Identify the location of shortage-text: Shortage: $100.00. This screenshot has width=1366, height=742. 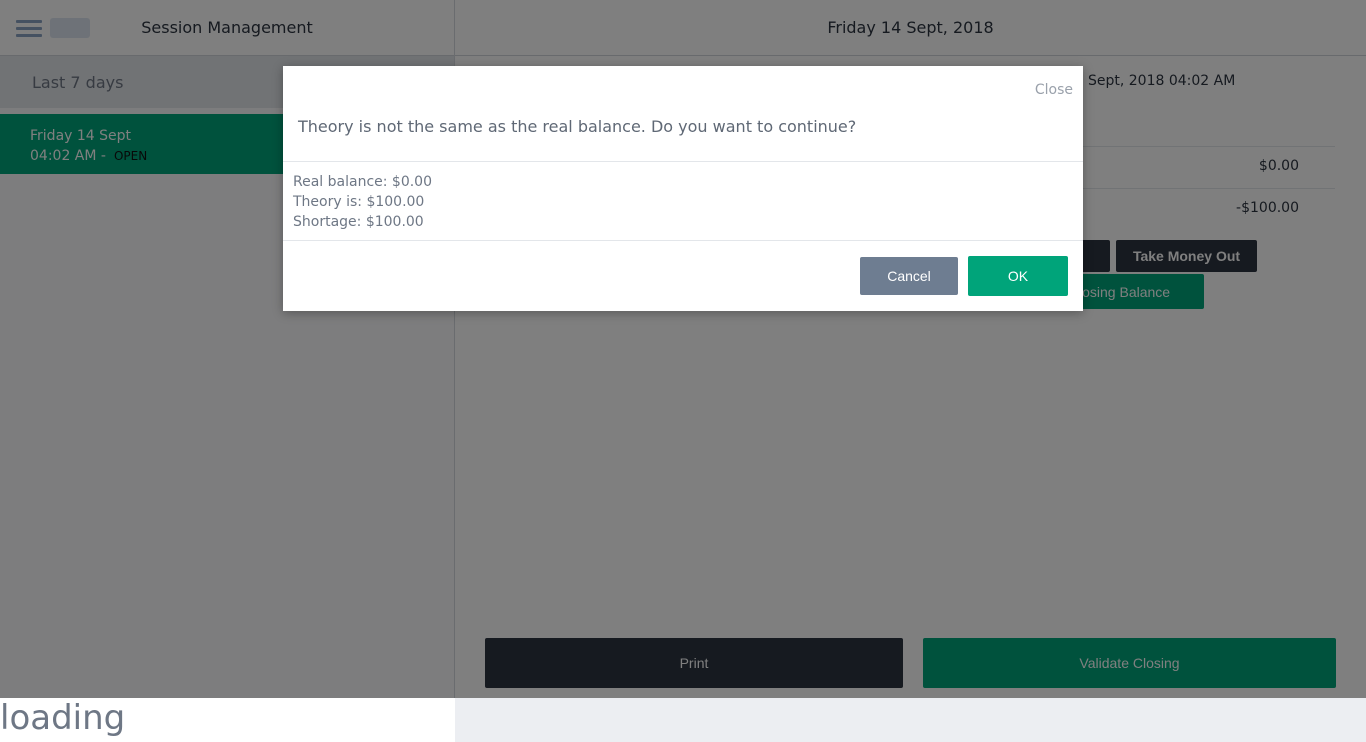
(358, 222).